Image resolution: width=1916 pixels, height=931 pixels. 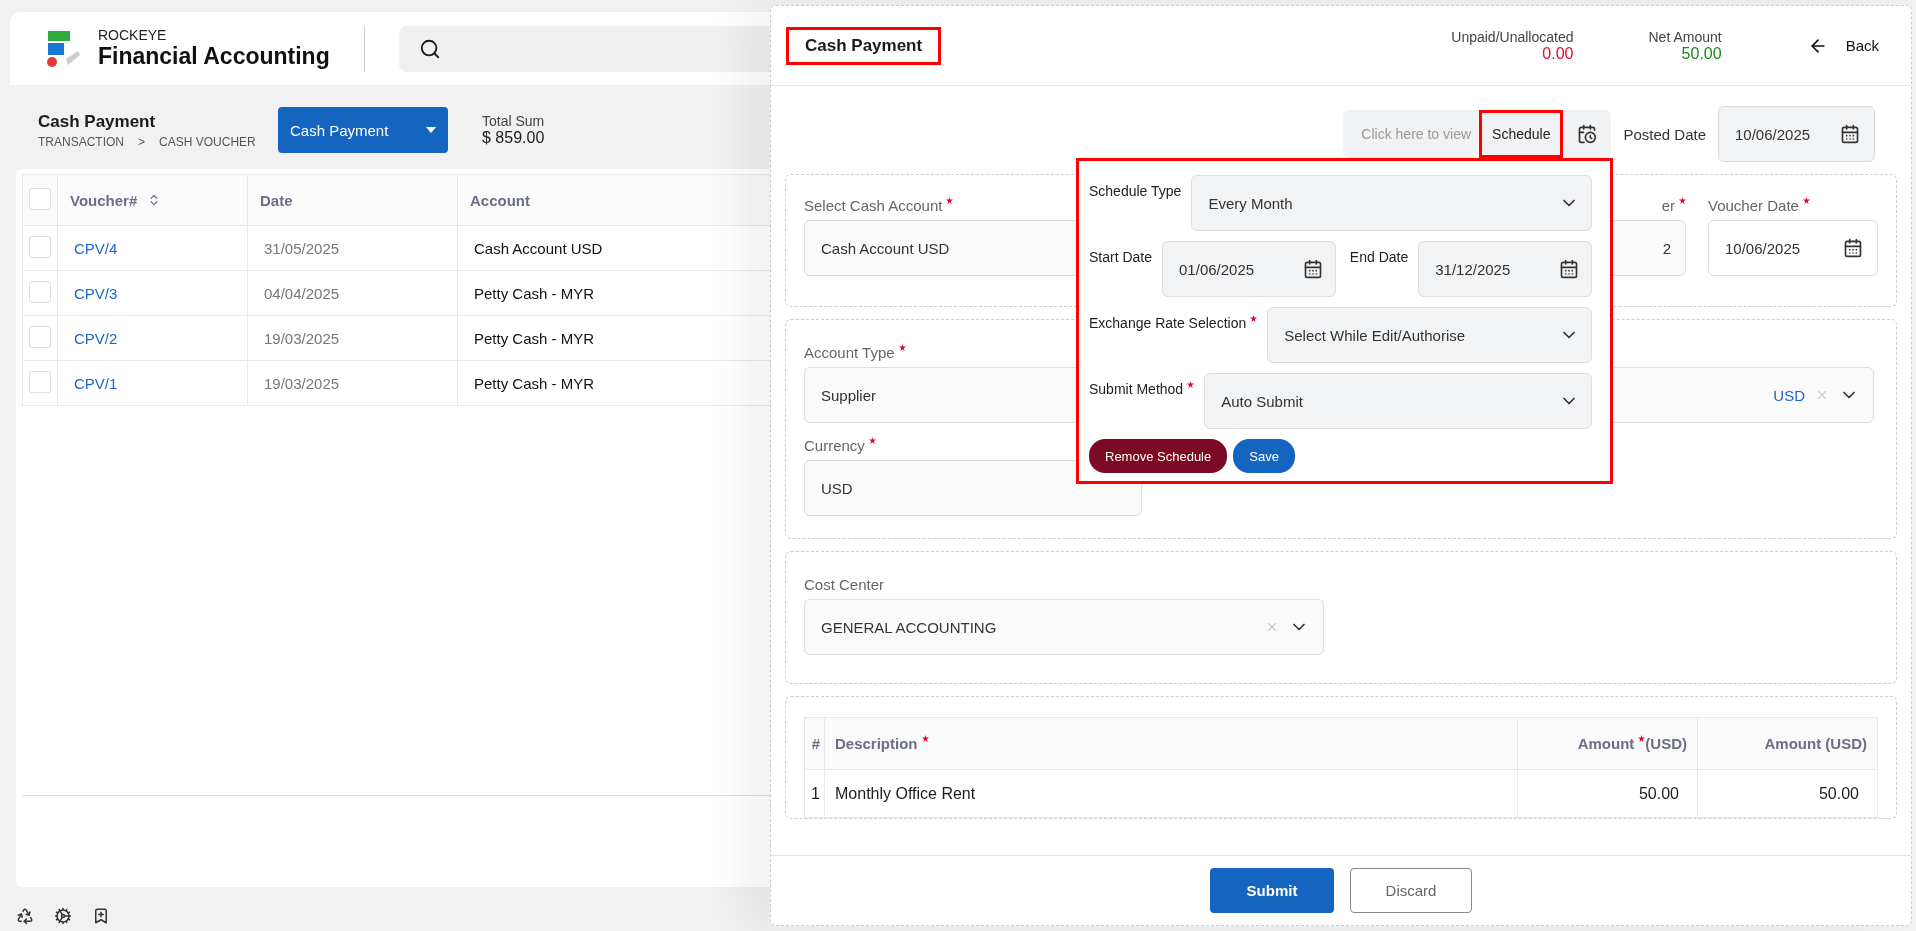 I want to click on column-header: Description, so click(x=1171, y=743).